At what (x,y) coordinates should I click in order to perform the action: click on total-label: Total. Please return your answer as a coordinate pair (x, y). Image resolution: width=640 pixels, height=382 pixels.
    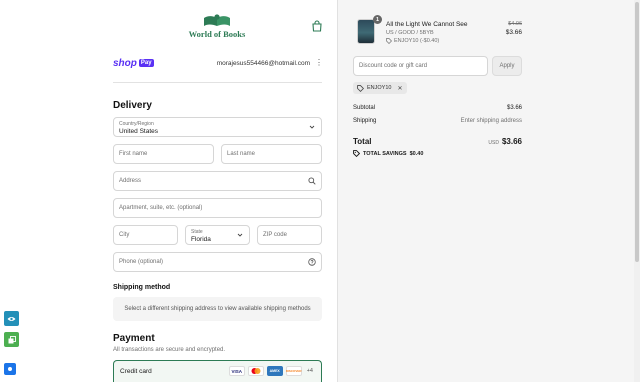
    Looking at the image, I should click on (362, 141).